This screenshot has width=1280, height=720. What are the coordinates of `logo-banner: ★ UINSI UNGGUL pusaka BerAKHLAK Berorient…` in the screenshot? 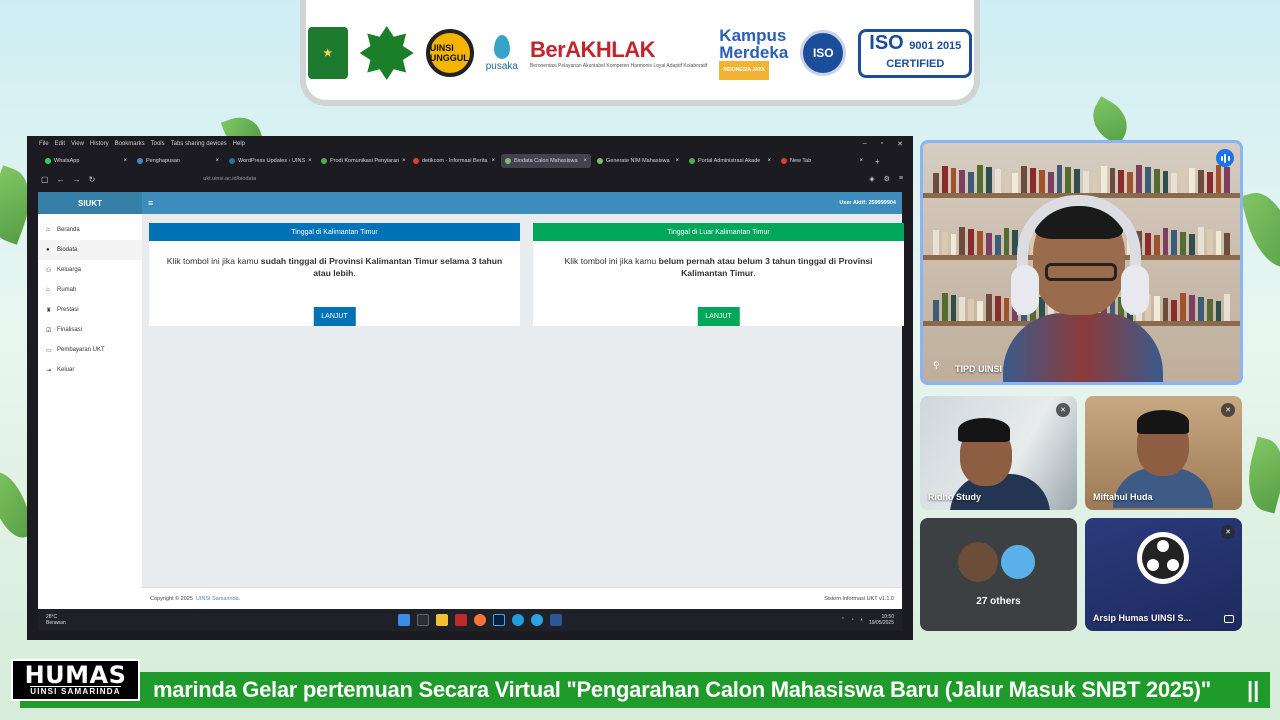 It's located at (640, 53).